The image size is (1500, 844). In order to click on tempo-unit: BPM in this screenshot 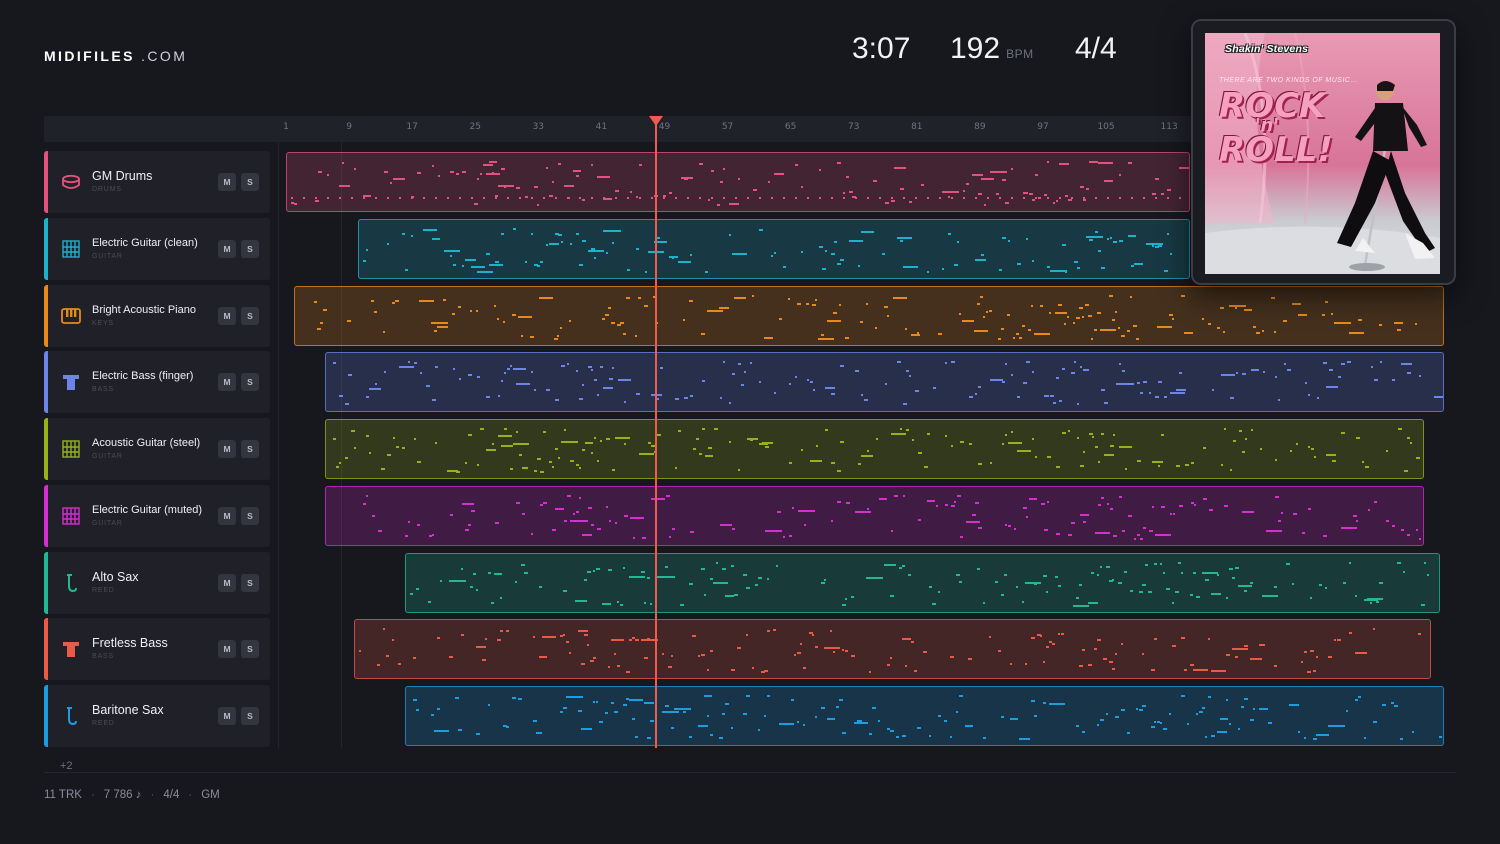, I will do `click(1020, 54)`.